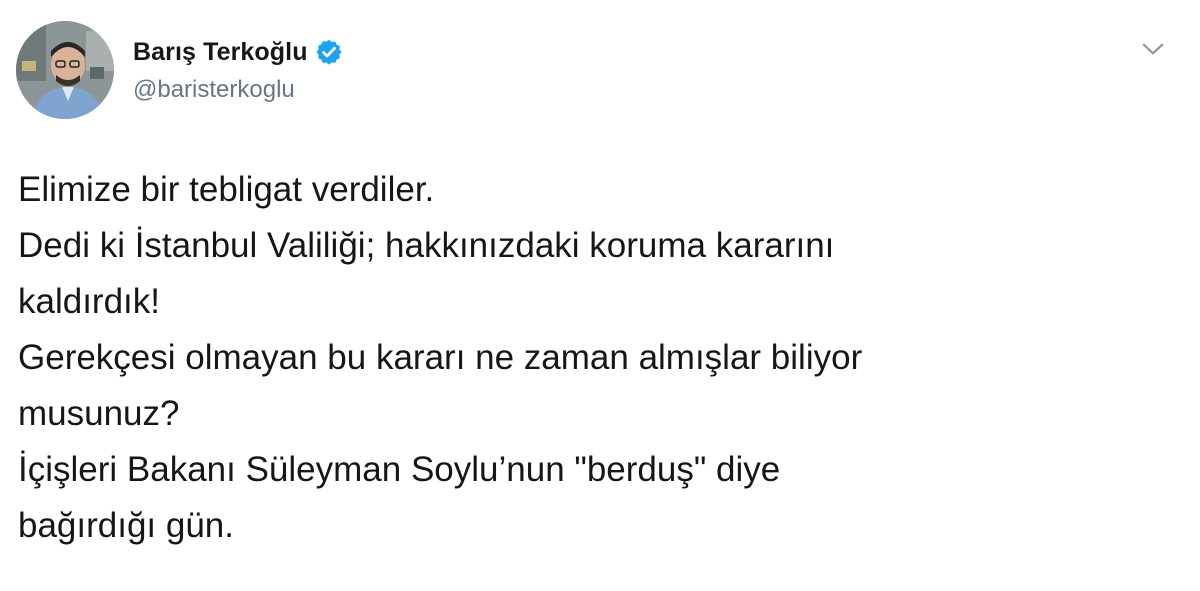 The height and width of the screenshot is (591, 1200). What do you see at coordinates (89, 301) in the screenshot?
I see `tweet-text-line: kaldırdık!` at bounding box center [89, 301].